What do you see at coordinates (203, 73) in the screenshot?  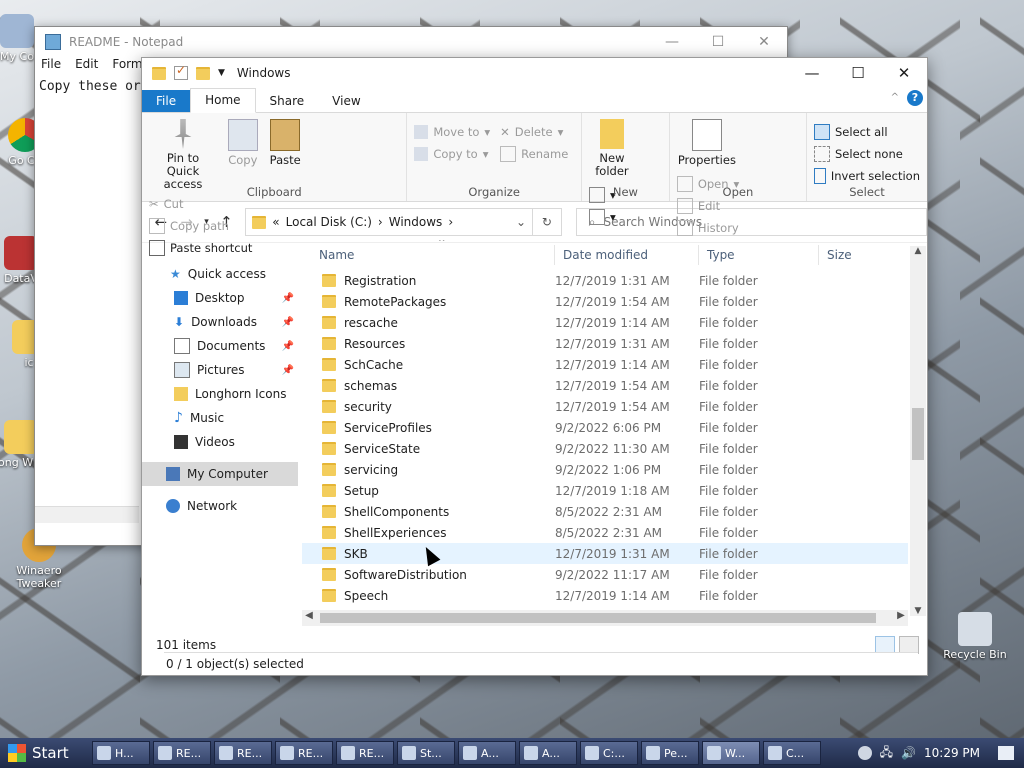 I see `new-folder-icon` at bounding box center [203, 73].